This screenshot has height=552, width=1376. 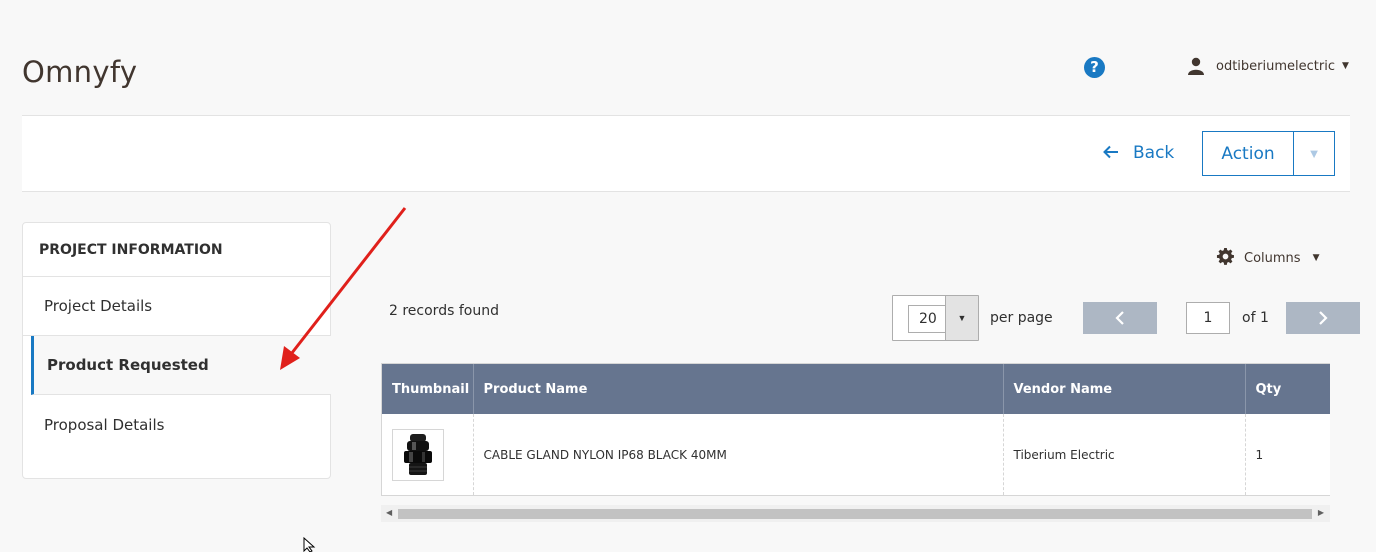 What do you see at coordinates (389, 512) in the screenshot?
I see `scroll-left-icon: ◀` at bounding box center [389, 512].